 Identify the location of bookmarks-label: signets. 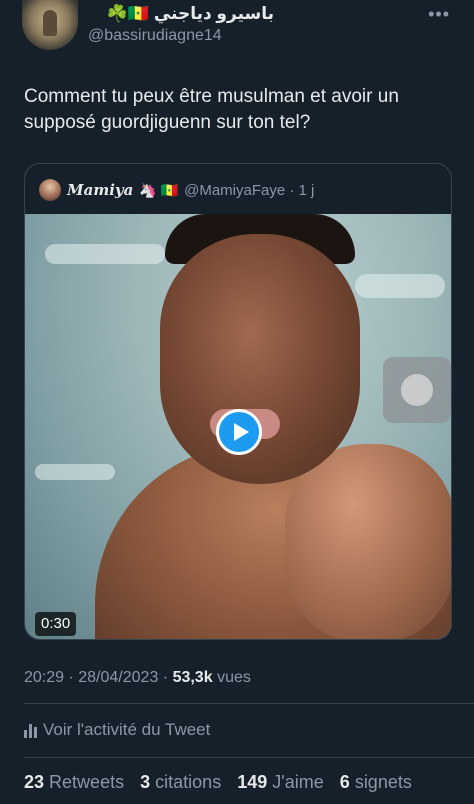
(383, 782).